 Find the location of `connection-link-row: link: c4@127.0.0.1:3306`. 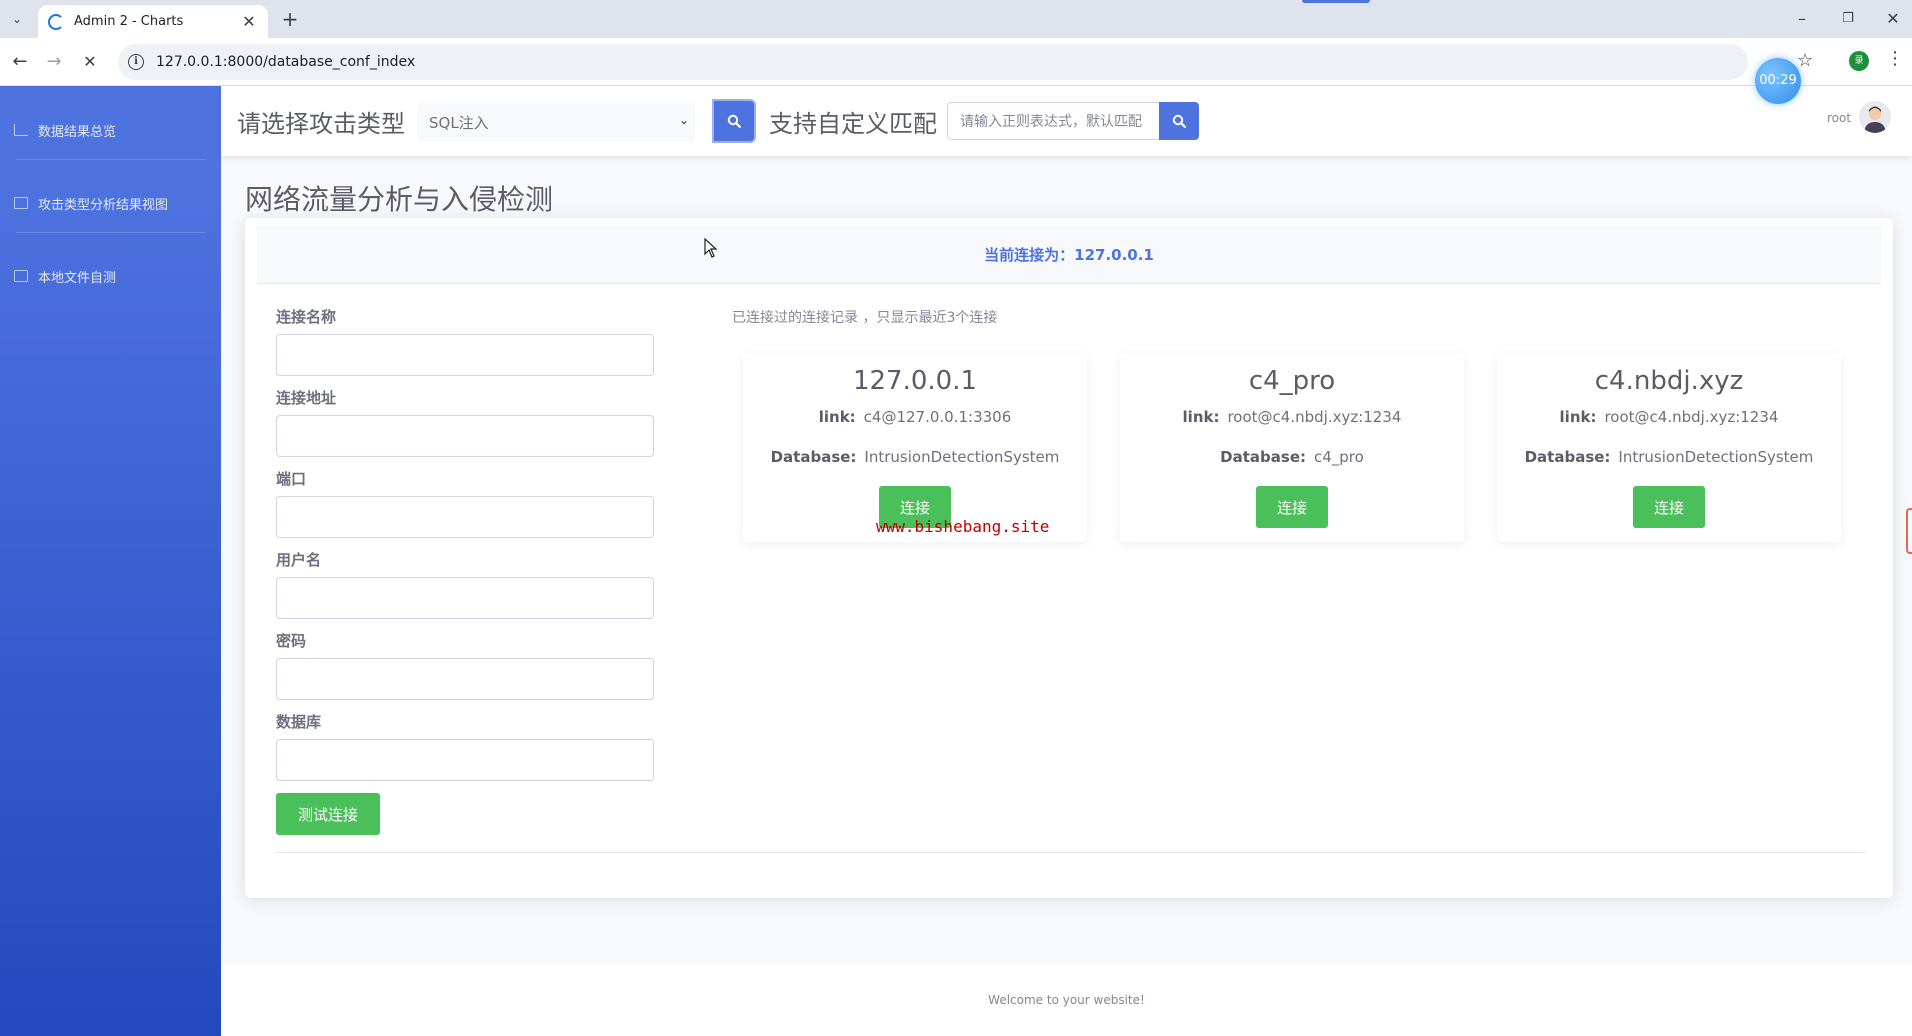

connection-link-row: link: c4@127.0.0.1:3306 is located at coordinates (915, 417).